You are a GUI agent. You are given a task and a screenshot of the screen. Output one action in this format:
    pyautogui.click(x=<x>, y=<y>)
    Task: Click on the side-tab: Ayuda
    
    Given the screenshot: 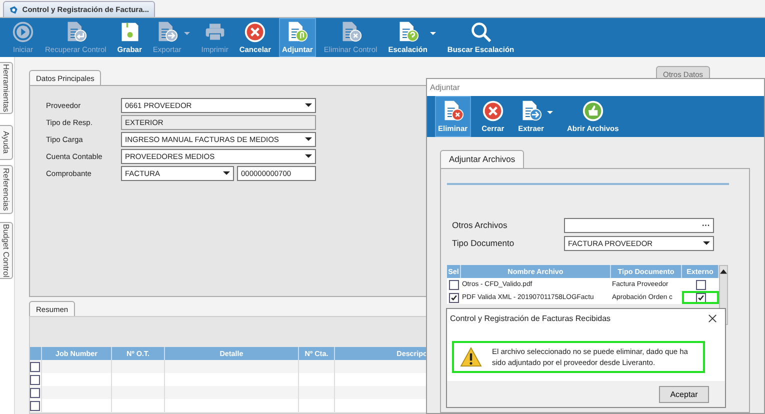 What is the action you would take?
    pyautogui.click(x=6, y=142)
    